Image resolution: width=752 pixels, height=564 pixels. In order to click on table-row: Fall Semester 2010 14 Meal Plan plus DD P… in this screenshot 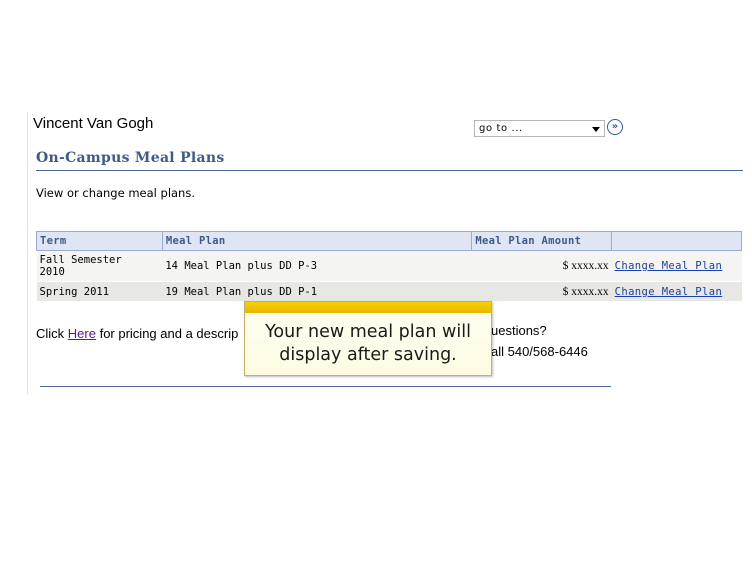, I will do `click(389, 266)`.